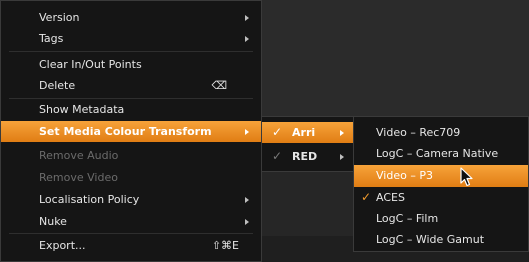 The image size is (529, 262). What do you see at coordinates (308, 144) in the screenshot?
I see `vendor-submenu: ✓ Arri ✓ RED` at bounding box center [308, 144].